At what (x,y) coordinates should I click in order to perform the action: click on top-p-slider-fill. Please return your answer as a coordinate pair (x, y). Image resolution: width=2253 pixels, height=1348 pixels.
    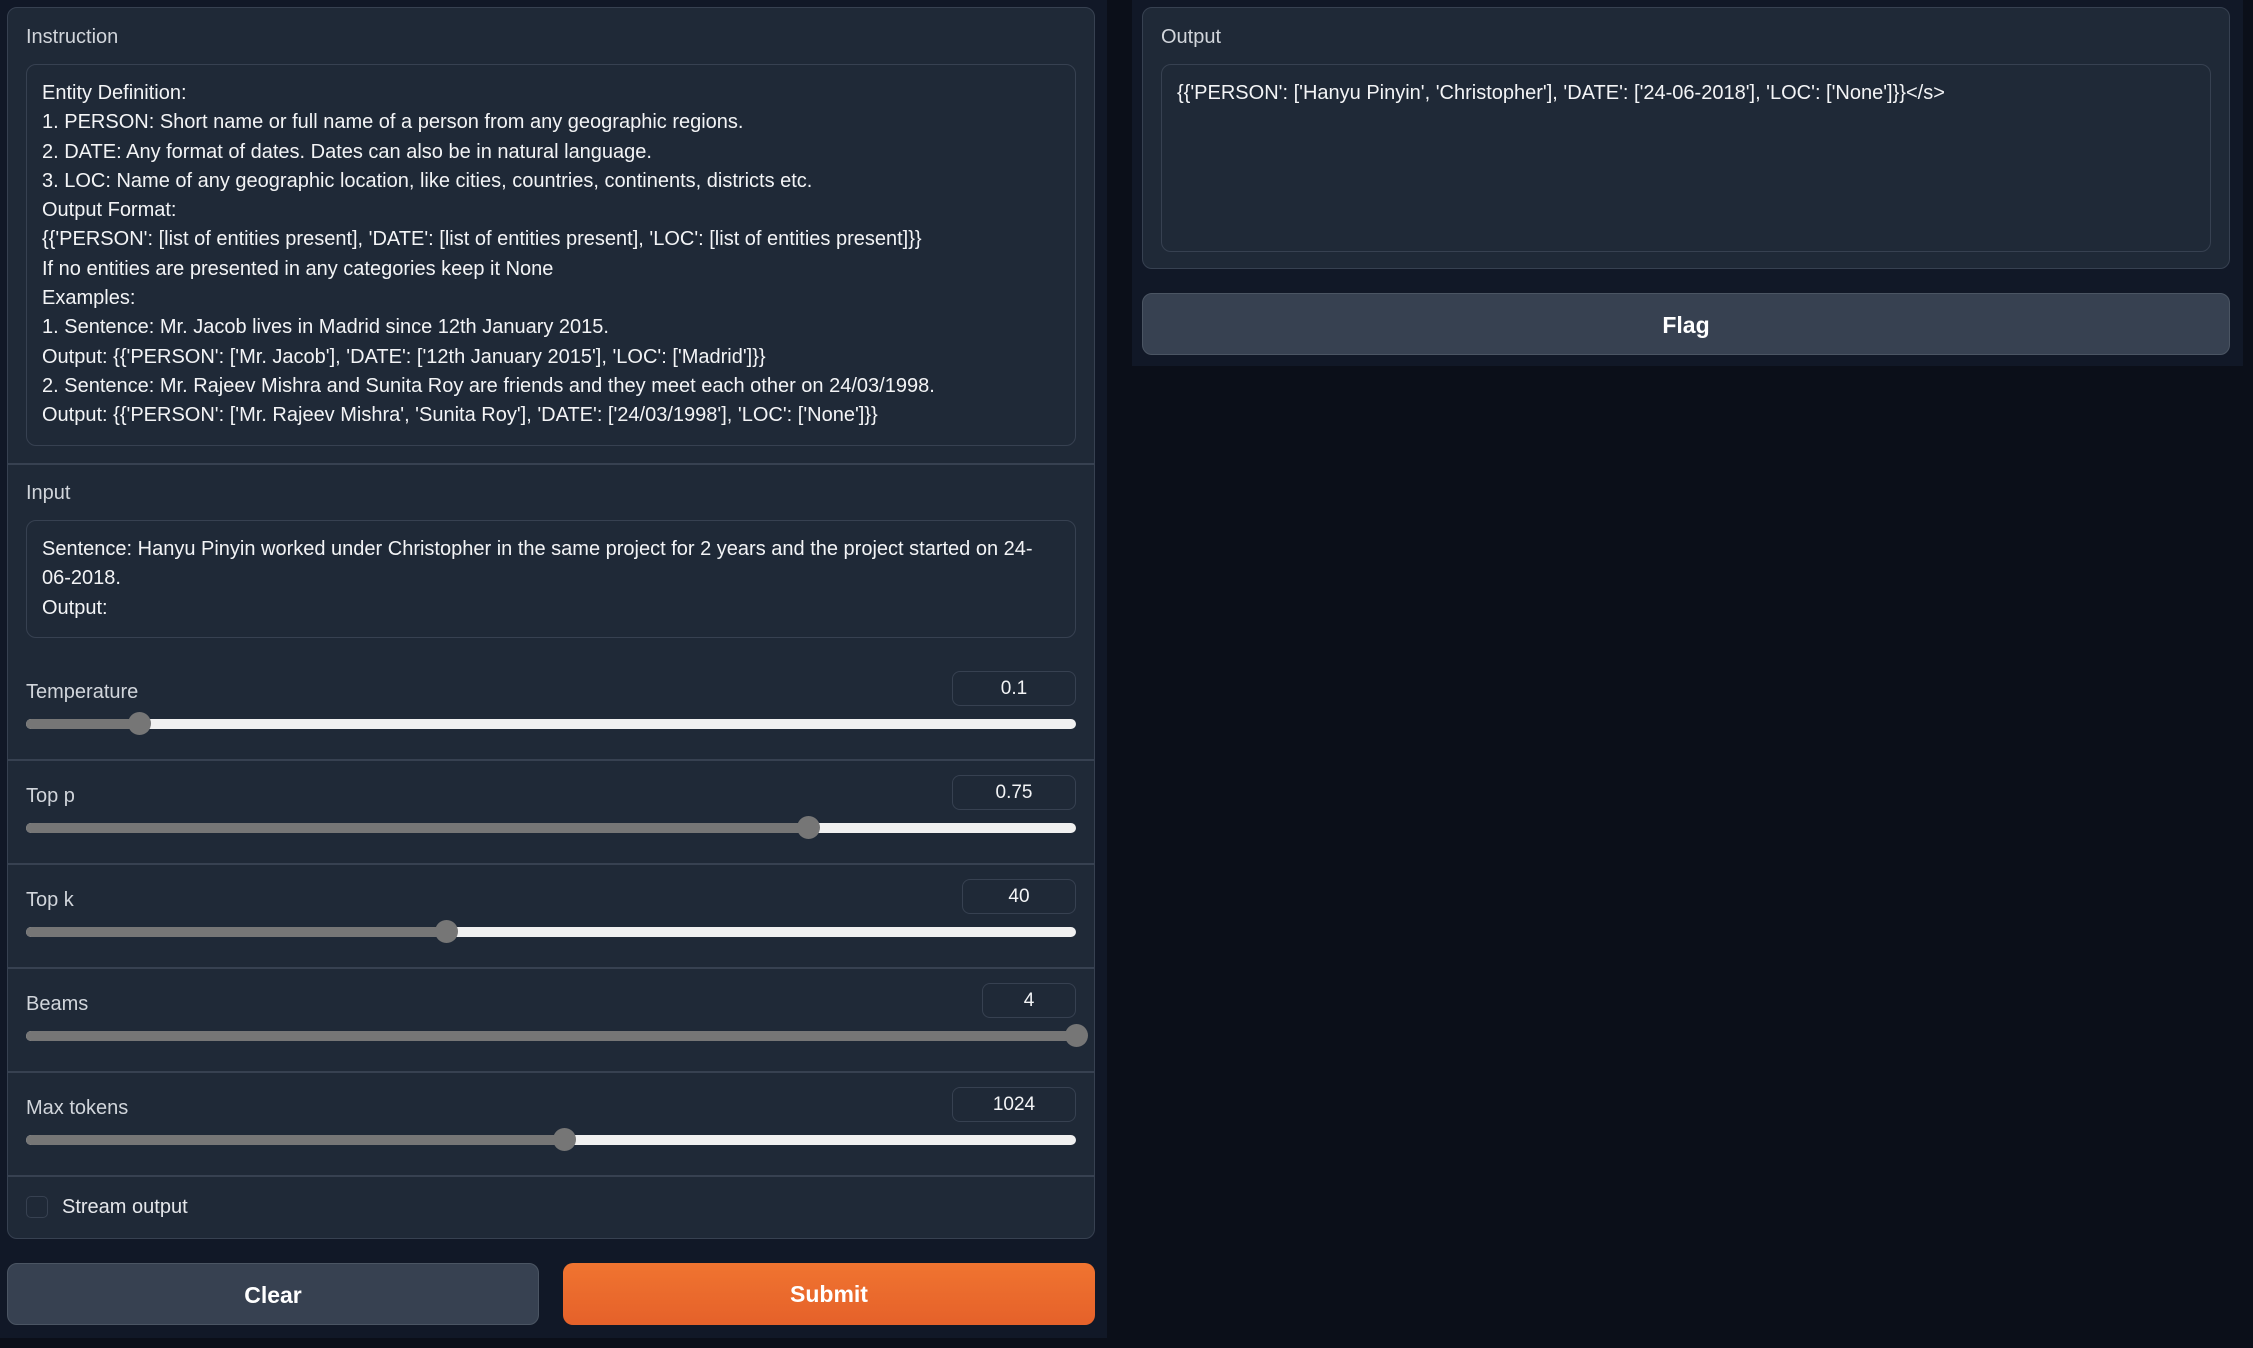
    Looking at the image, I should click on (417, 828).